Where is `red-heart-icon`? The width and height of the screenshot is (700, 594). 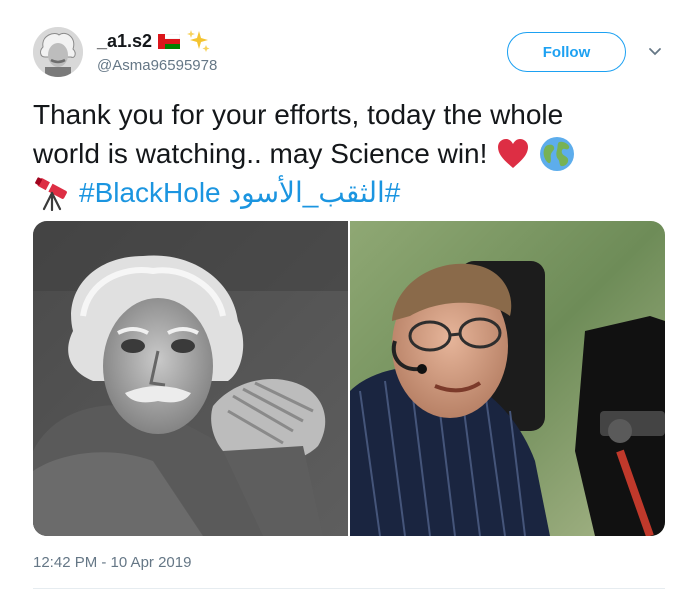 red-heart-icon is located at coordinates (513, 154).